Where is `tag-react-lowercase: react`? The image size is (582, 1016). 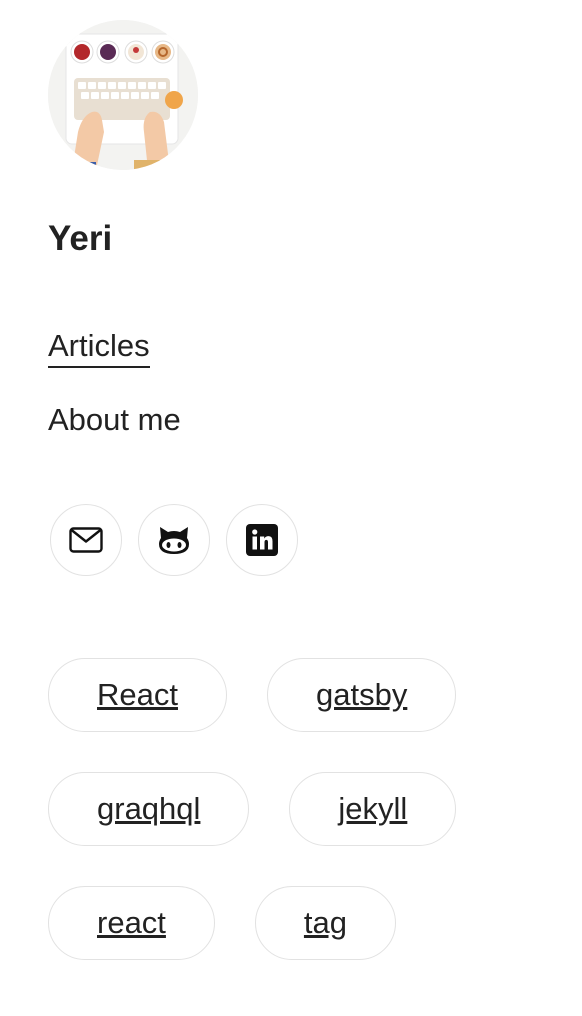
tag-react-lowercase: react is located at coordinates (131, 923).